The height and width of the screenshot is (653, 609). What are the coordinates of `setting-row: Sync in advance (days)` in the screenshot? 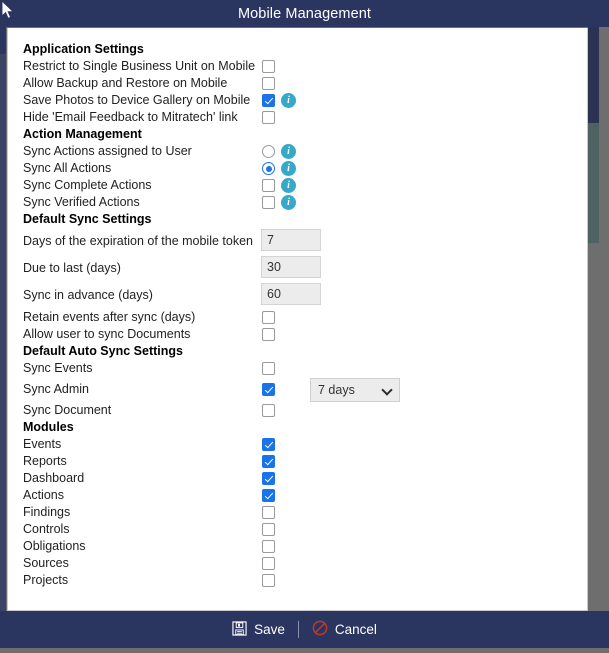 It's located at (297, 295).